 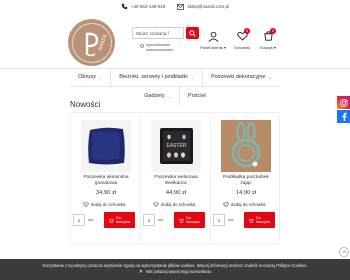 I want to click on product-image: EASTER, so click(x=176, y=146).